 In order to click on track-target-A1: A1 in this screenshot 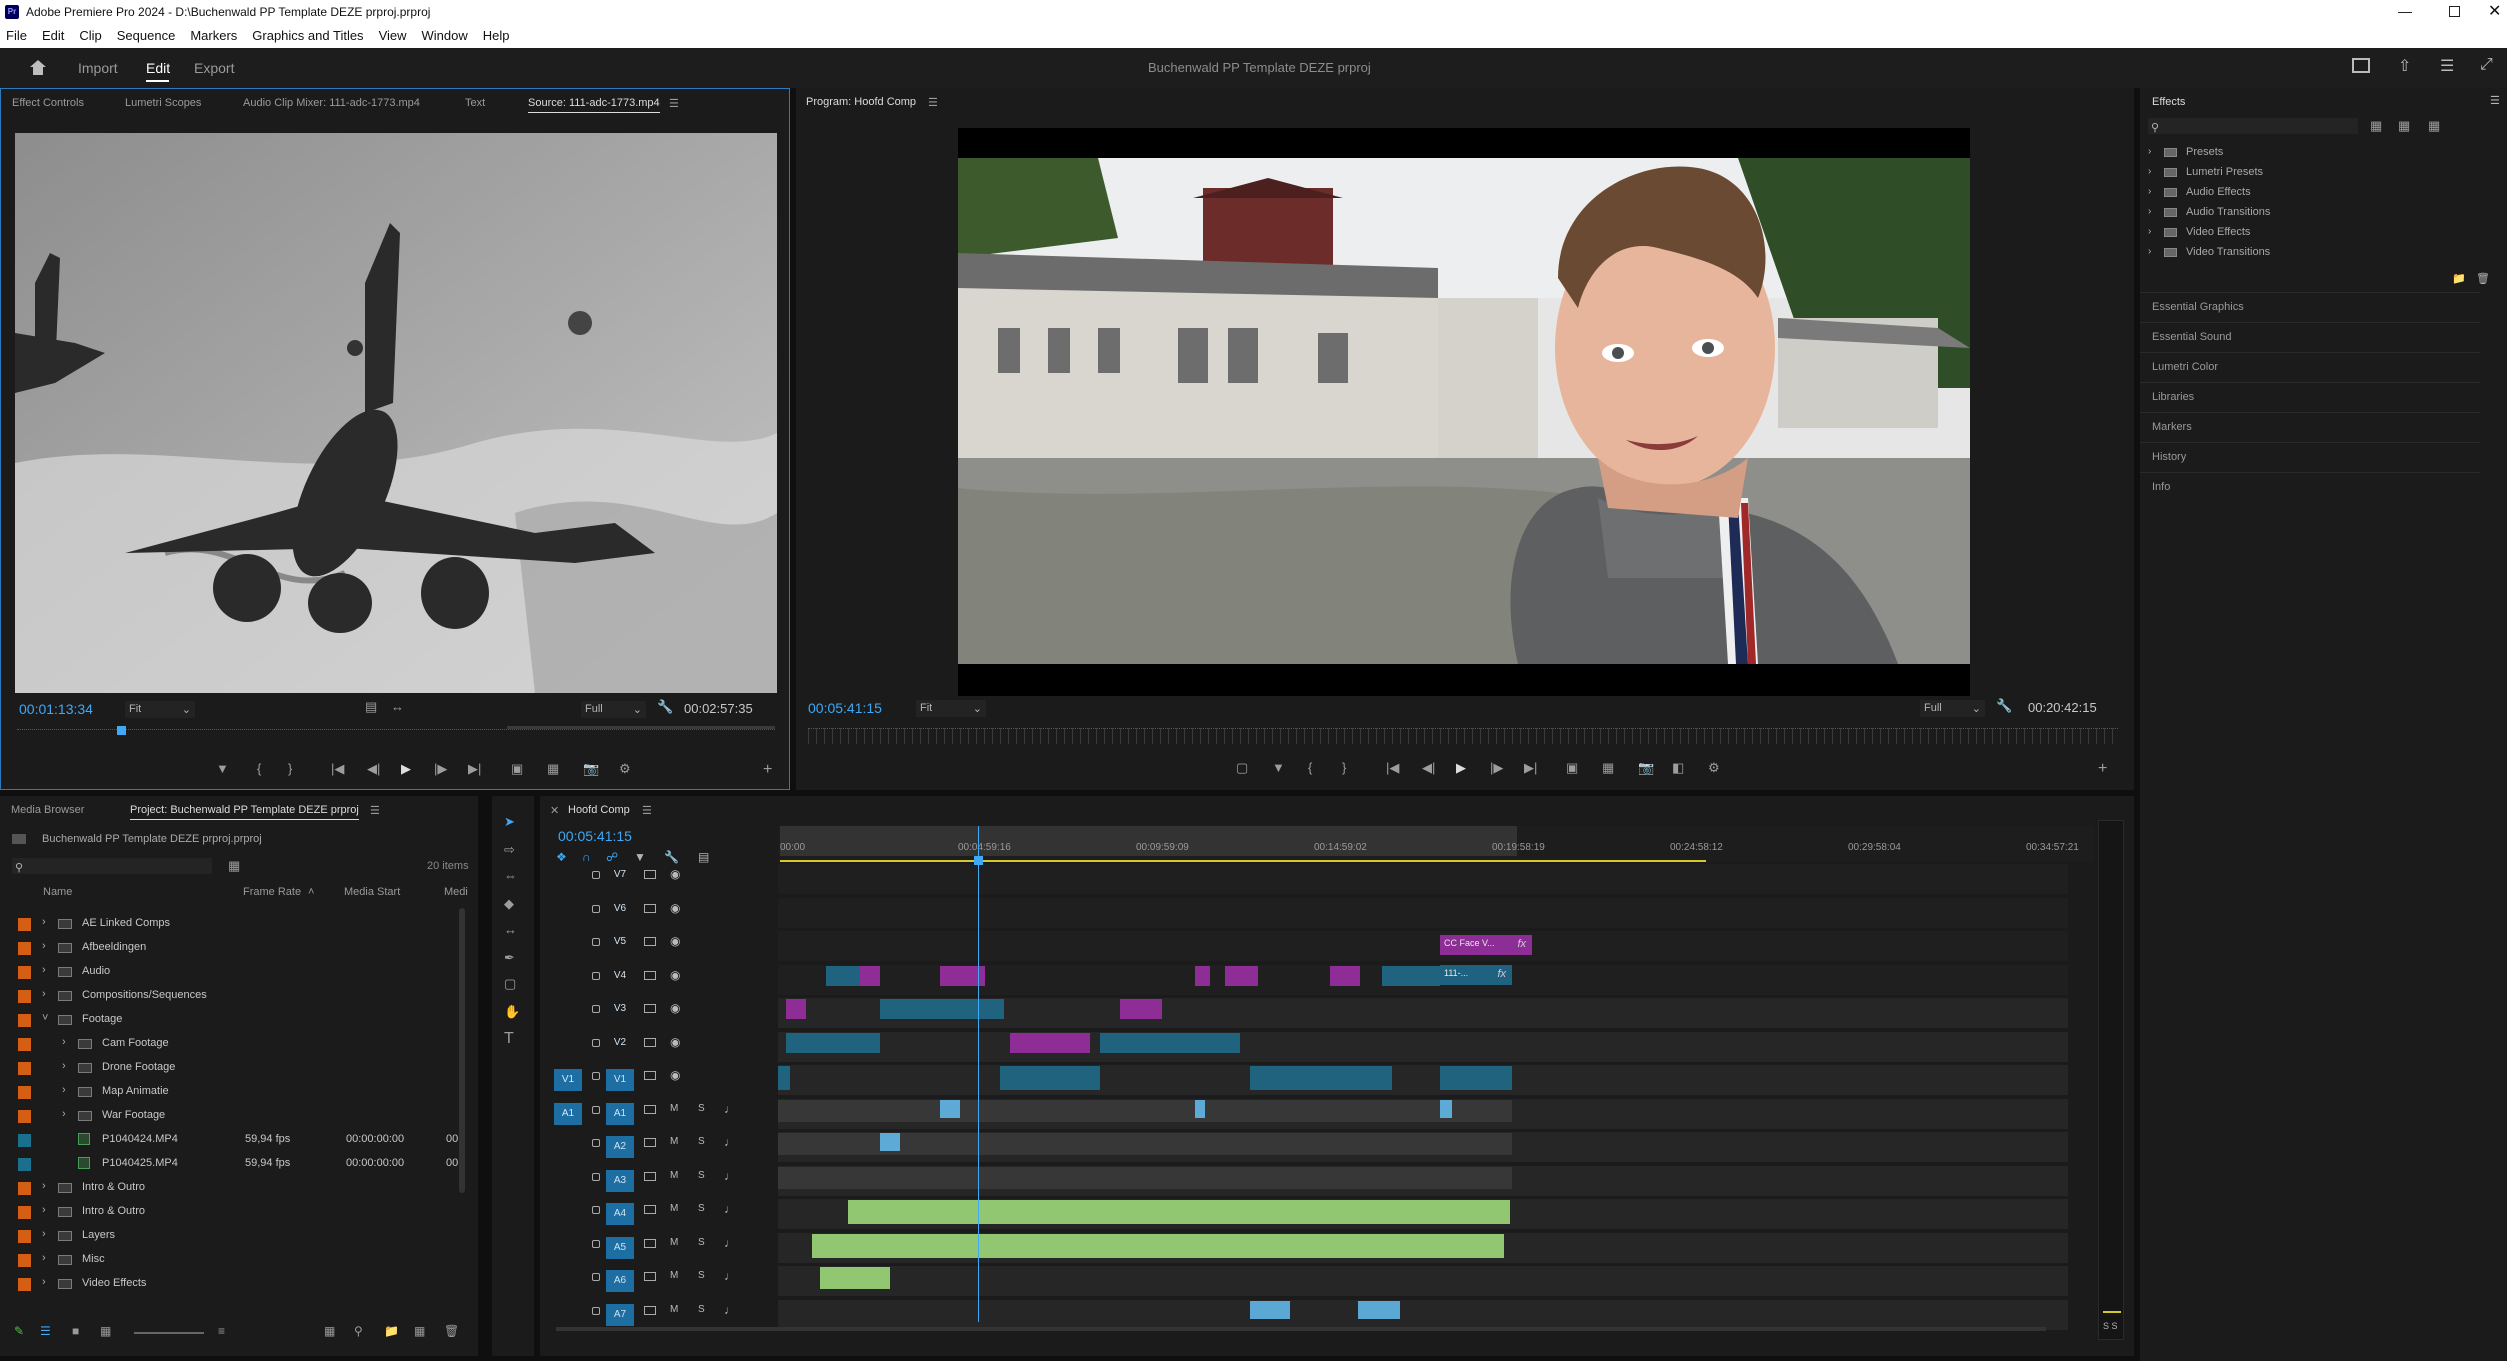, I will do `click(620, 1113)`.